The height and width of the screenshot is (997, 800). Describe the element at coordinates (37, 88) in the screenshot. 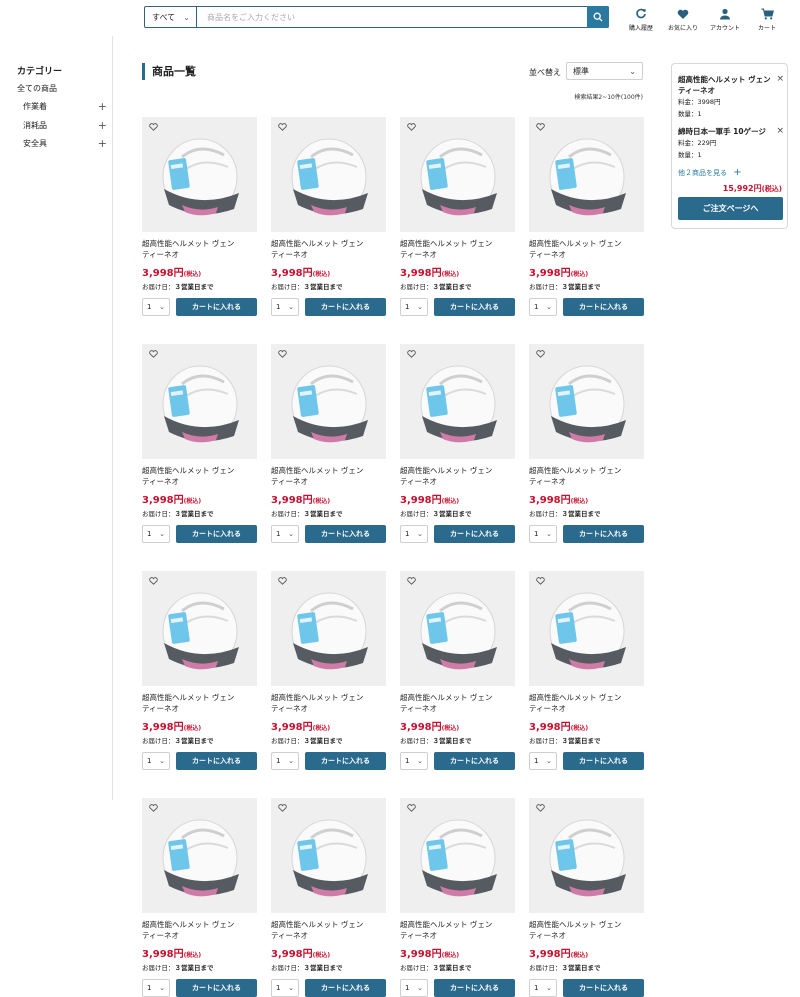

I see `category-all: 全ての商品` at that location.